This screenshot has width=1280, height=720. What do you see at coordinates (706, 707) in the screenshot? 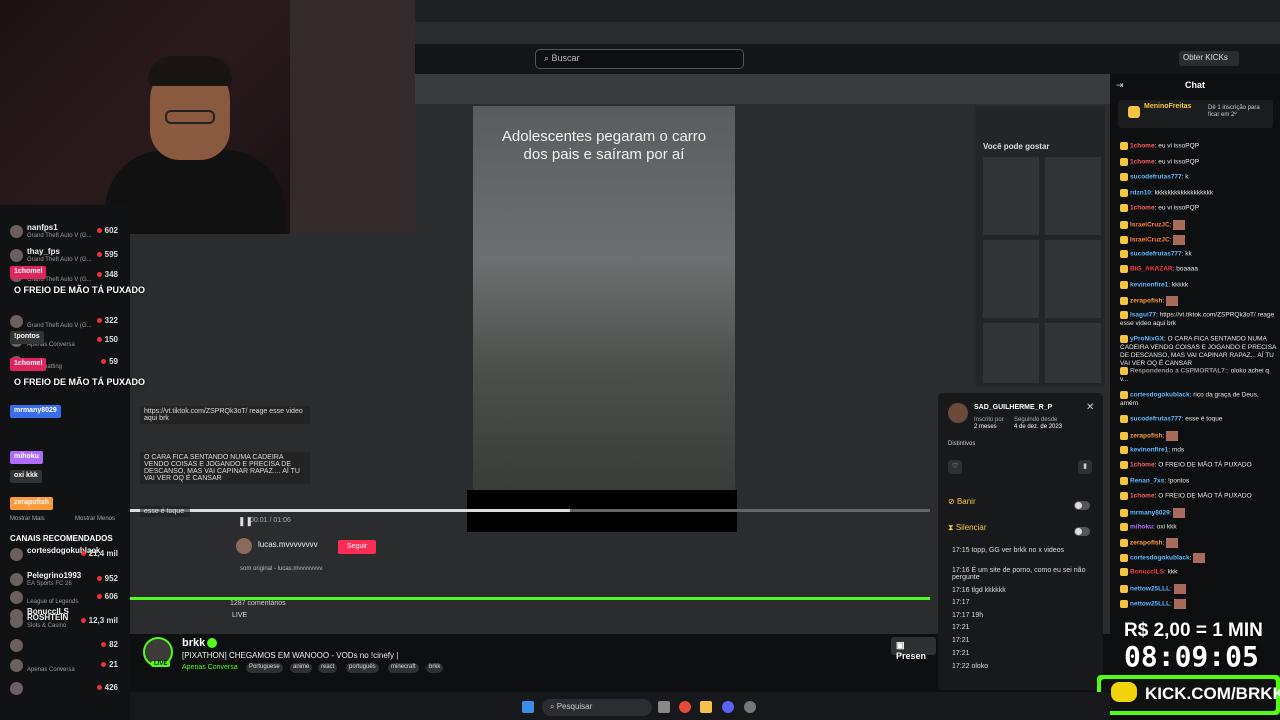
I see `folder-icon` at bounding box center [706, 707].